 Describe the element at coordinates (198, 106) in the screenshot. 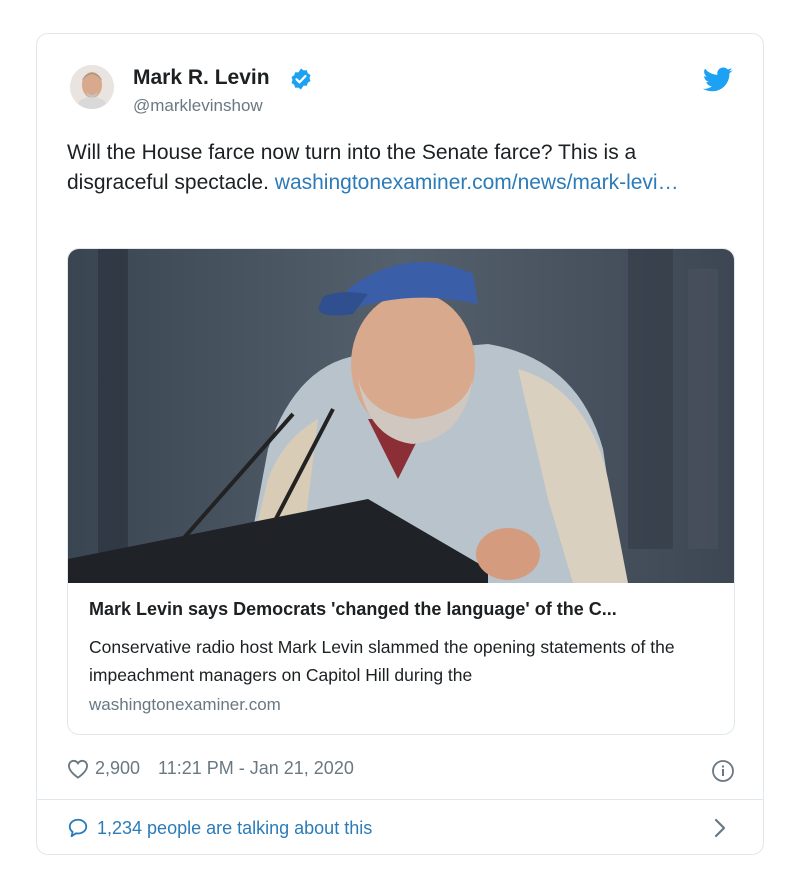

I see `author-handle: @marklevinshow` at that location.